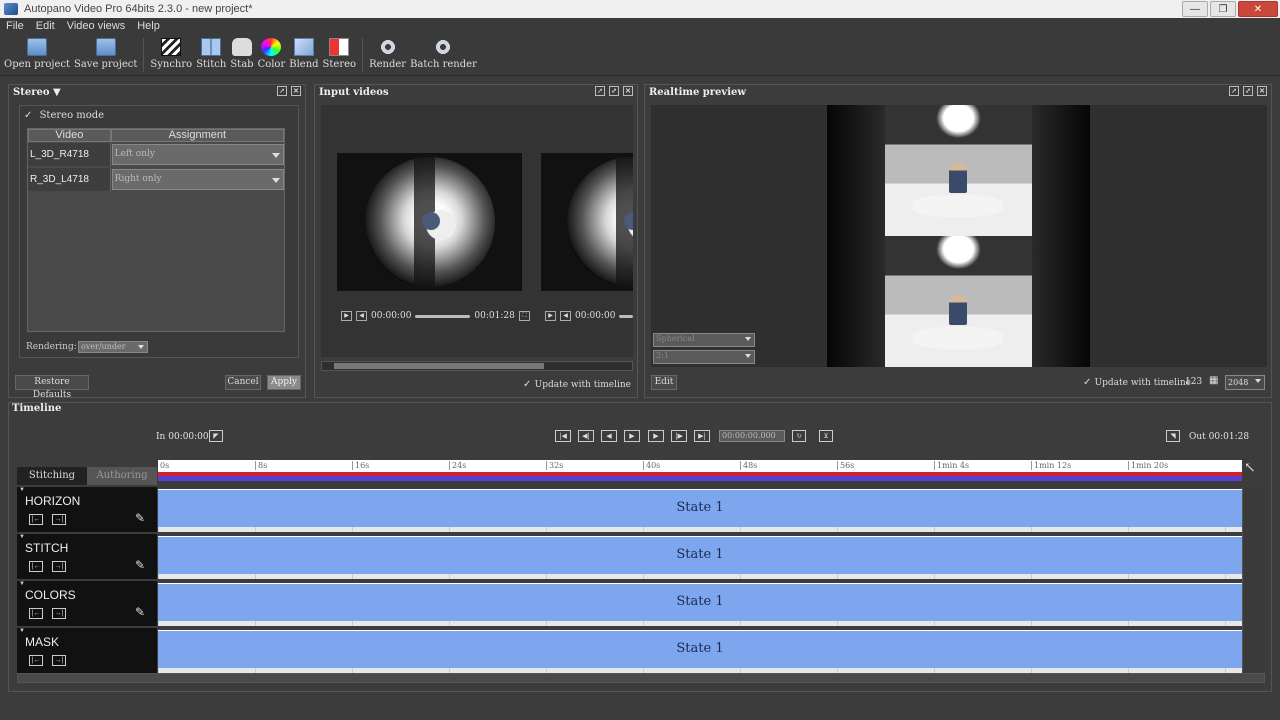 Image resolution: width=1280 pixels, height=720 pixels. I want to click on column-header-assignment: Assignment, so click(197, 135).